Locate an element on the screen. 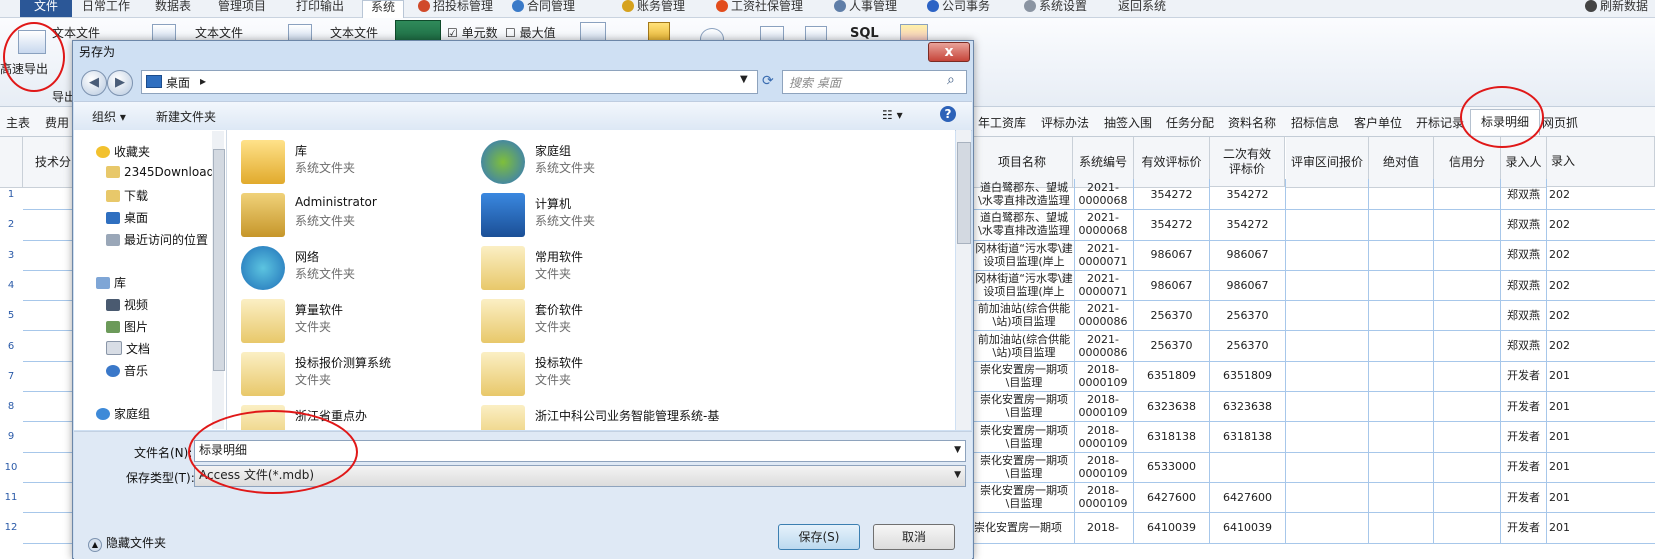 This screenshot has height=559, width=1655. grid-cell-user: 开发者 is located at coordinates (1524, 528).